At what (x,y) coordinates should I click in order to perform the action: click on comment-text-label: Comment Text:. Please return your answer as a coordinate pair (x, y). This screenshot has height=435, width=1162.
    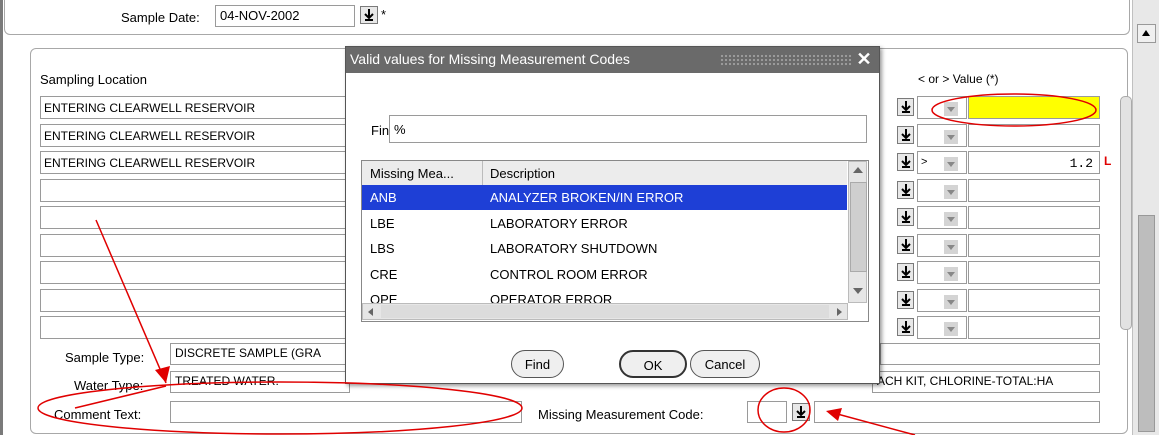
    Looking at the image, I should click on (98, 414).